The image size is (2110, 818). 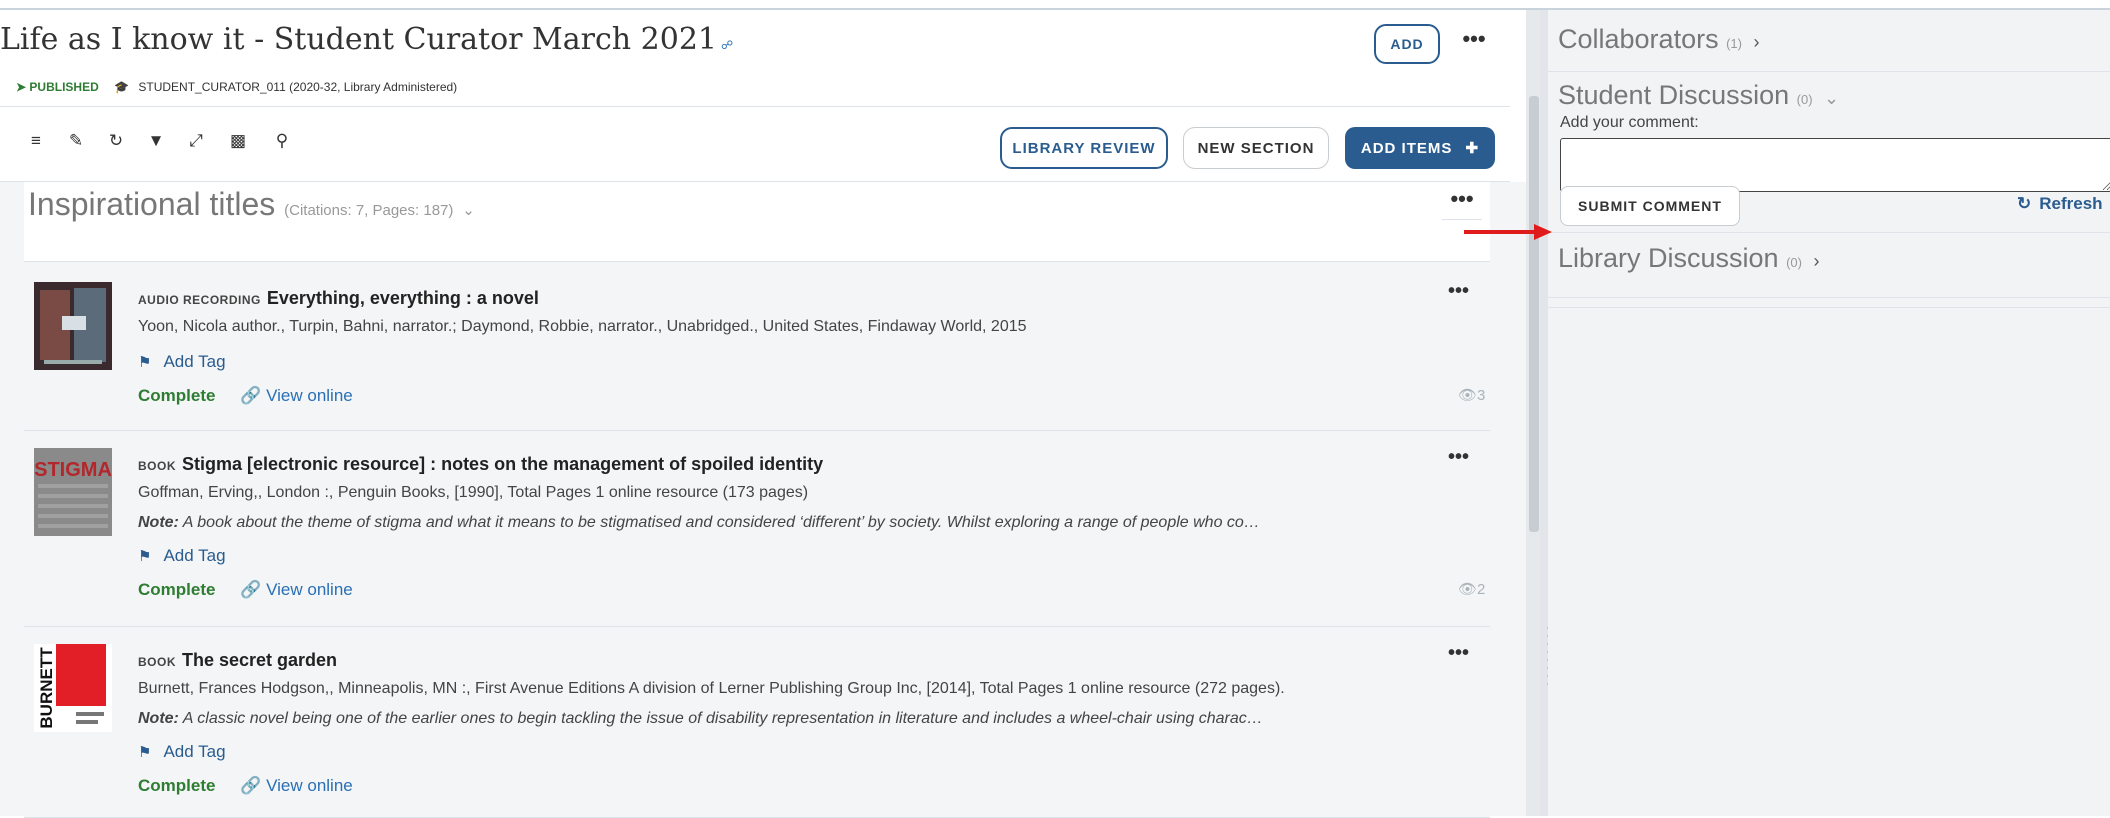 I want to click on item-heading: BOOK The secret garden, so click(x=237, y=659).